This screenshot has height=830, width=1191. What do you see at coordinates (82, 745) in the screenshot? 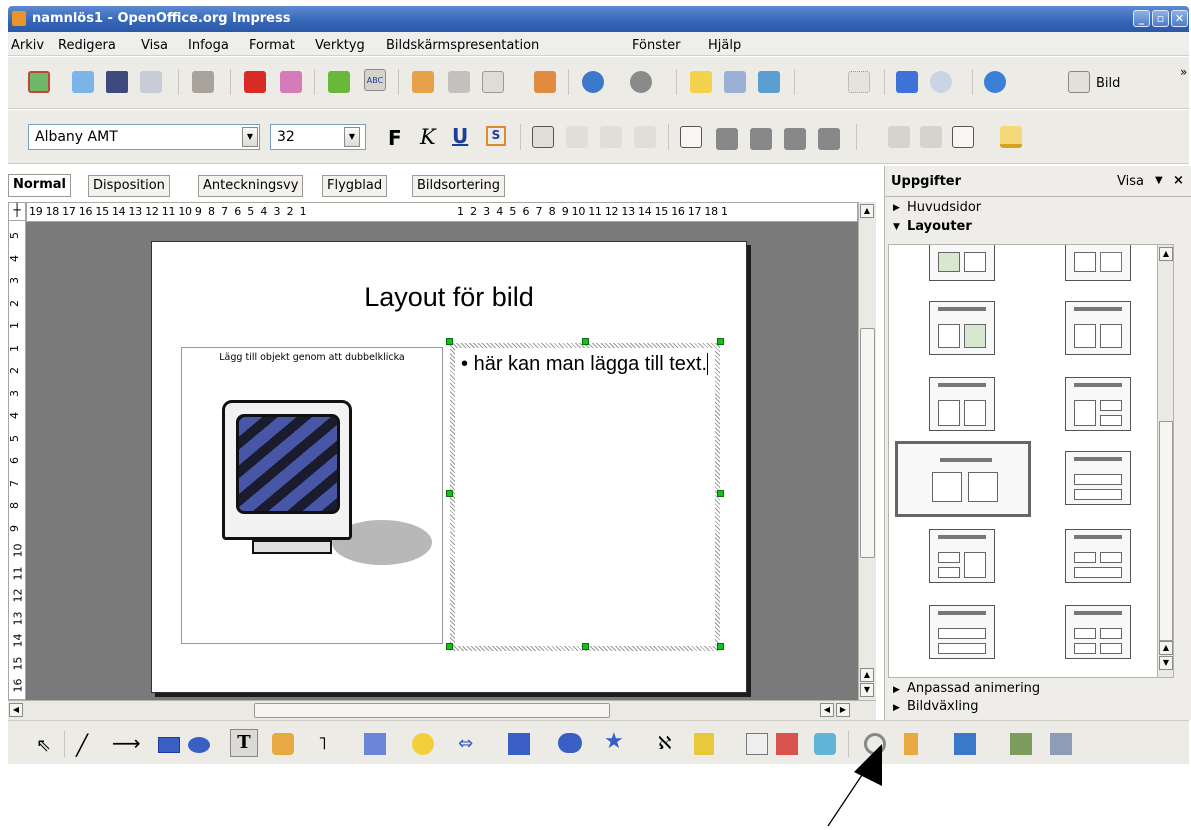
I see `line-icon: ╱` at bounding box center [82, 745].